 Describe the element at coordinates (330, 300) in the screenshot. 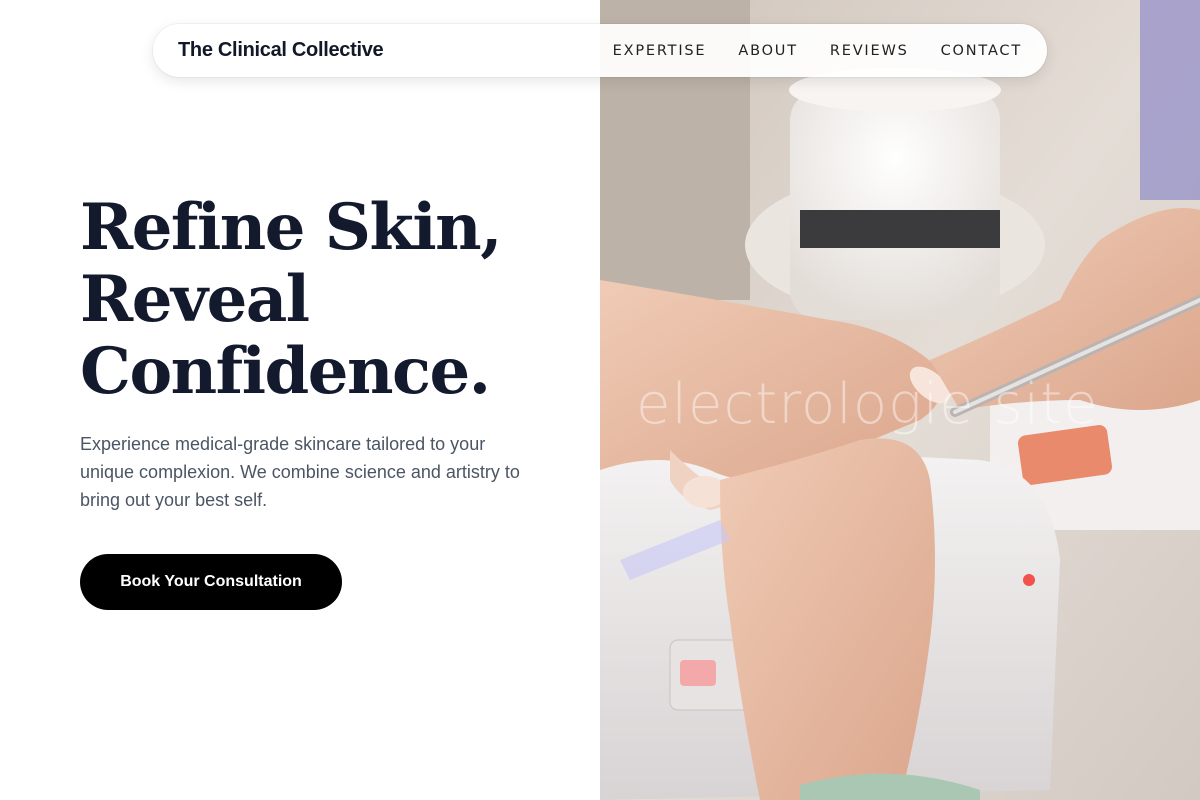

I see `hero-title: Refine Skin, Reveal Confidence.` at that location.